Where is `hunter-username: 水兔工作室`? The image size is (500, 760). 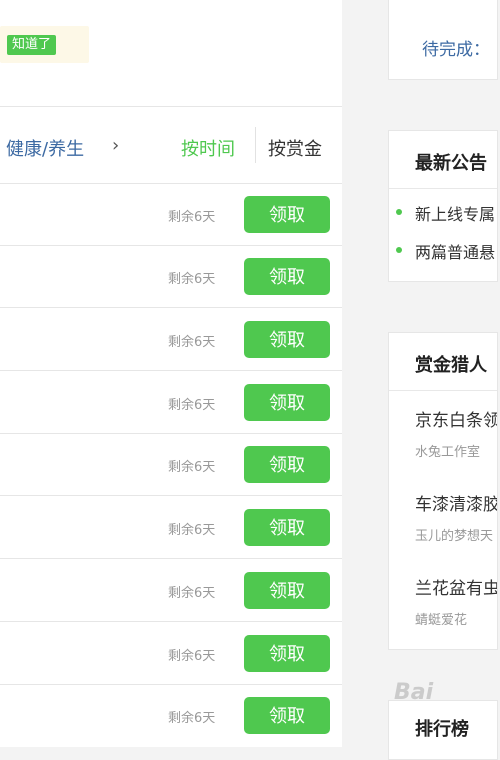 hunter-username: 水兔工作室 is located at coordinates (447, 450).